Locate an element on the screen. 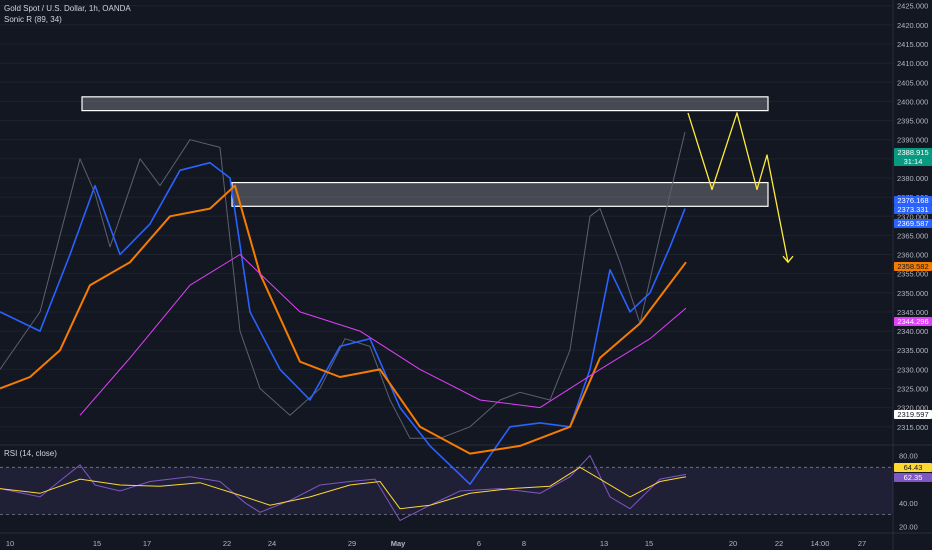  price-tick-label: 2395.000 is located at coordinates (912, 121).